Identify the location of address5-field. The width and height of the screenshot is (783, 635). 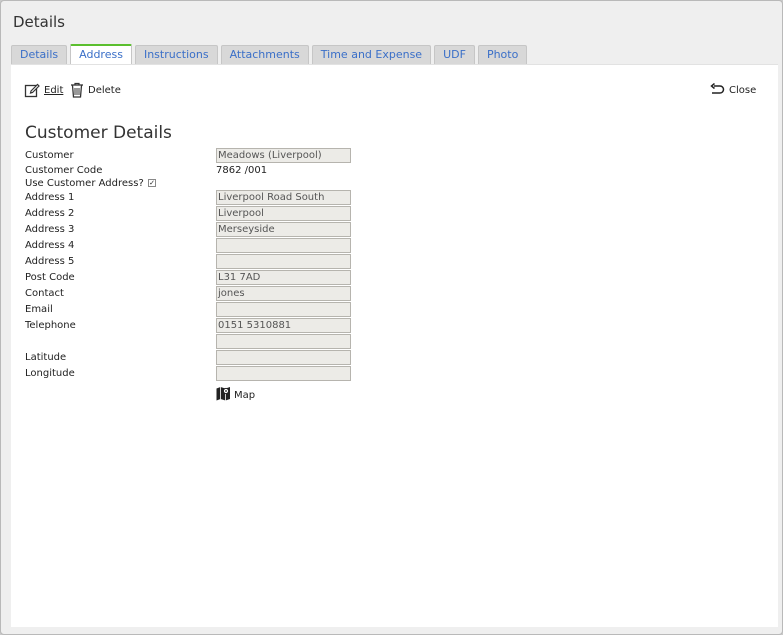
(283, 261).